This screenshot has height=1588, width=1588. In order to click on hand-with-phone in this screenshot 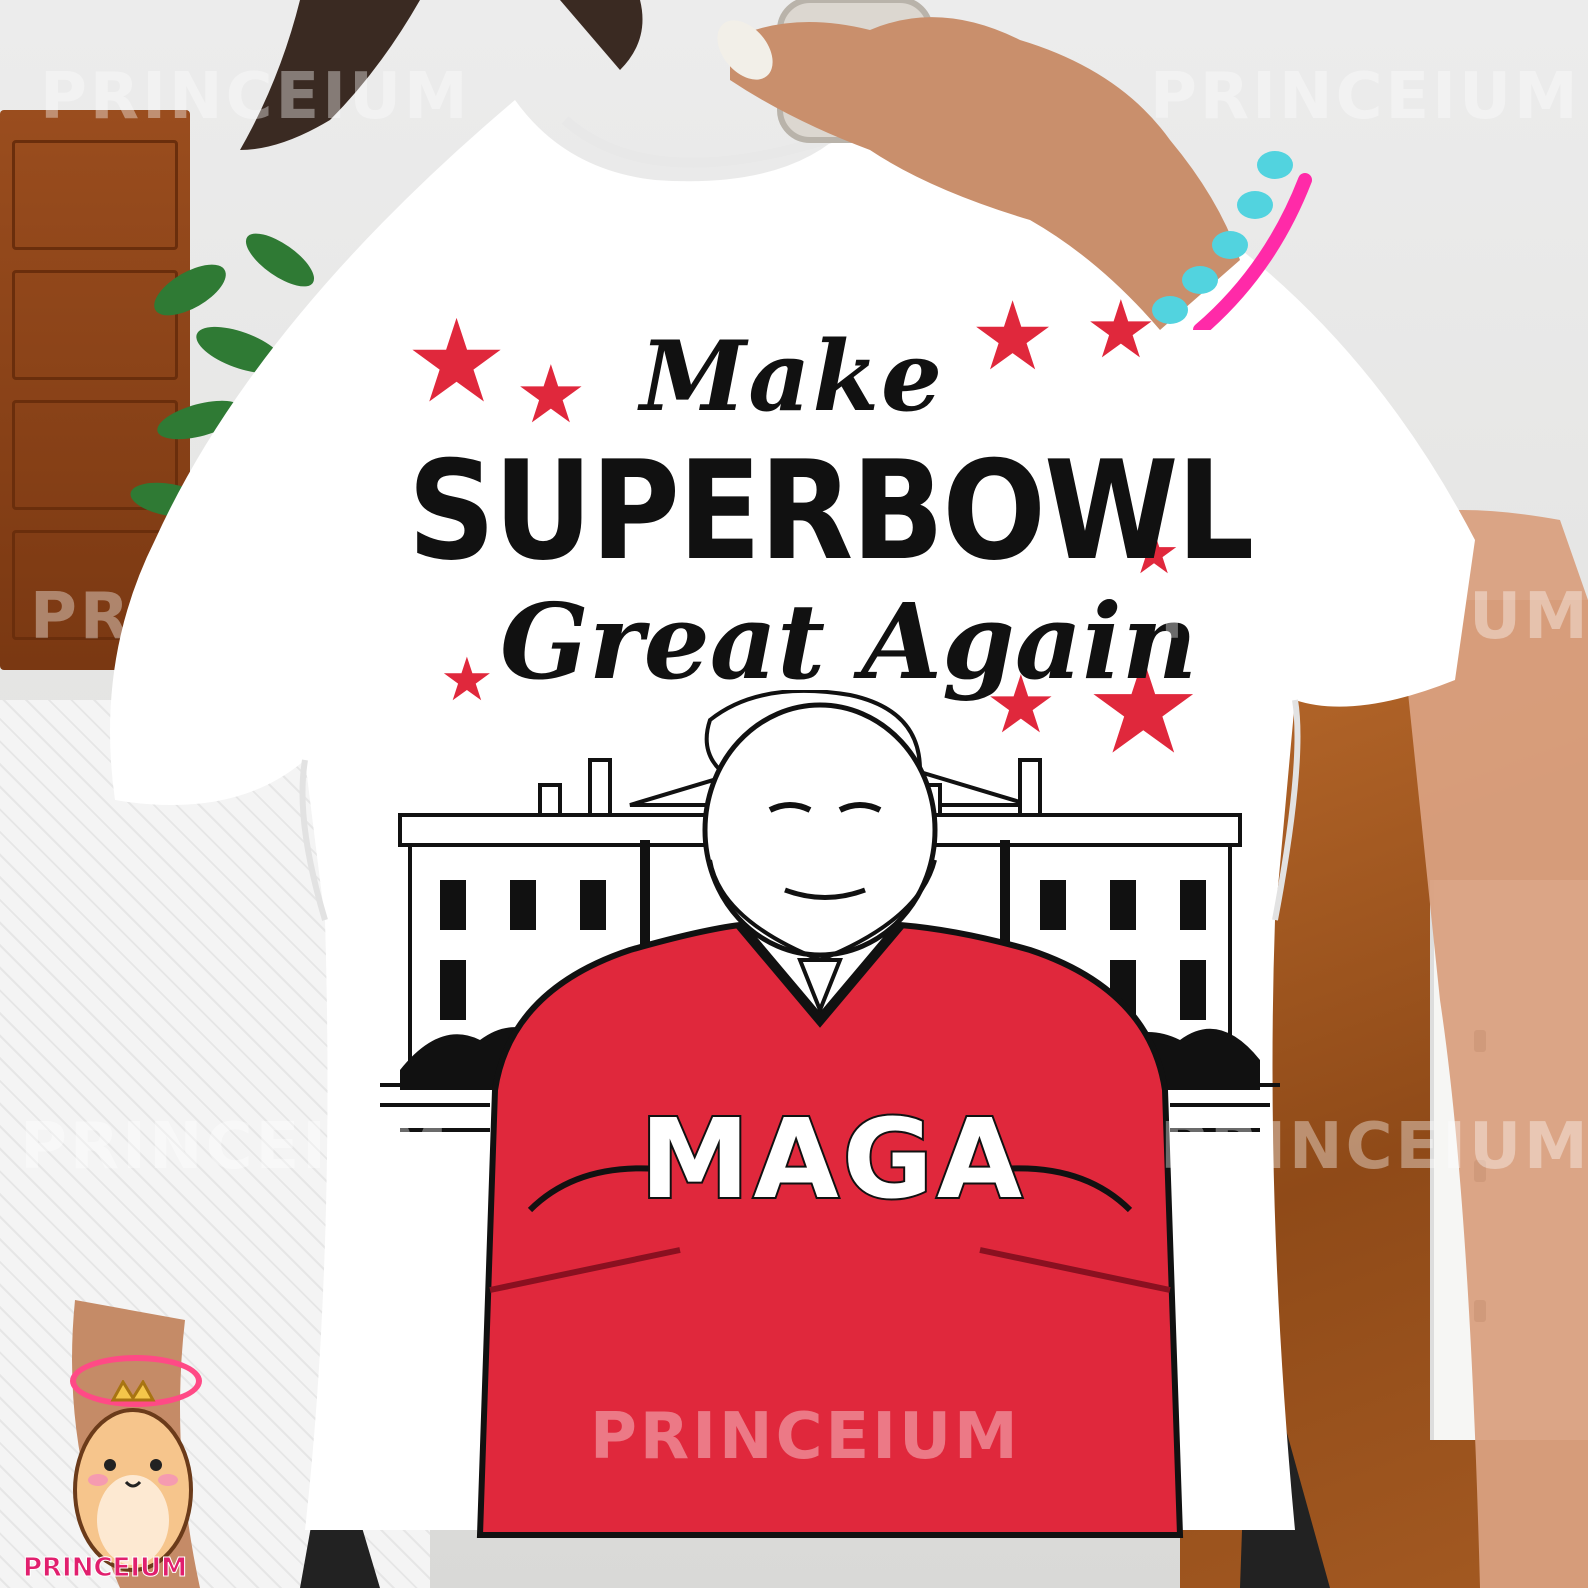, I will do `click(1014, 165)`.